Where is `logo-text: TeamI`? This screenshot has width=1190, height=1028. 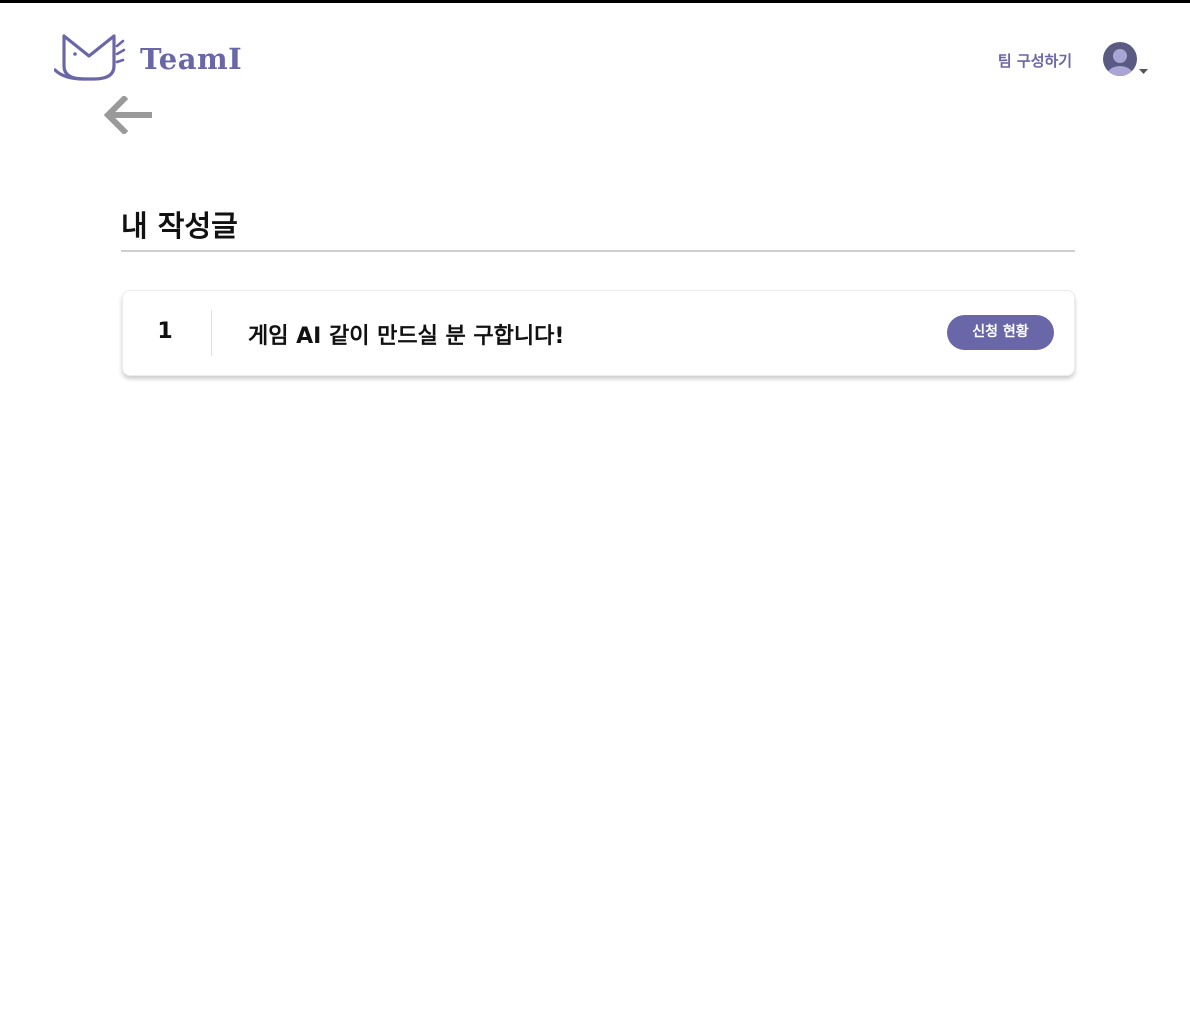 logo-text: TeamI is located at coordinates (191, 59).